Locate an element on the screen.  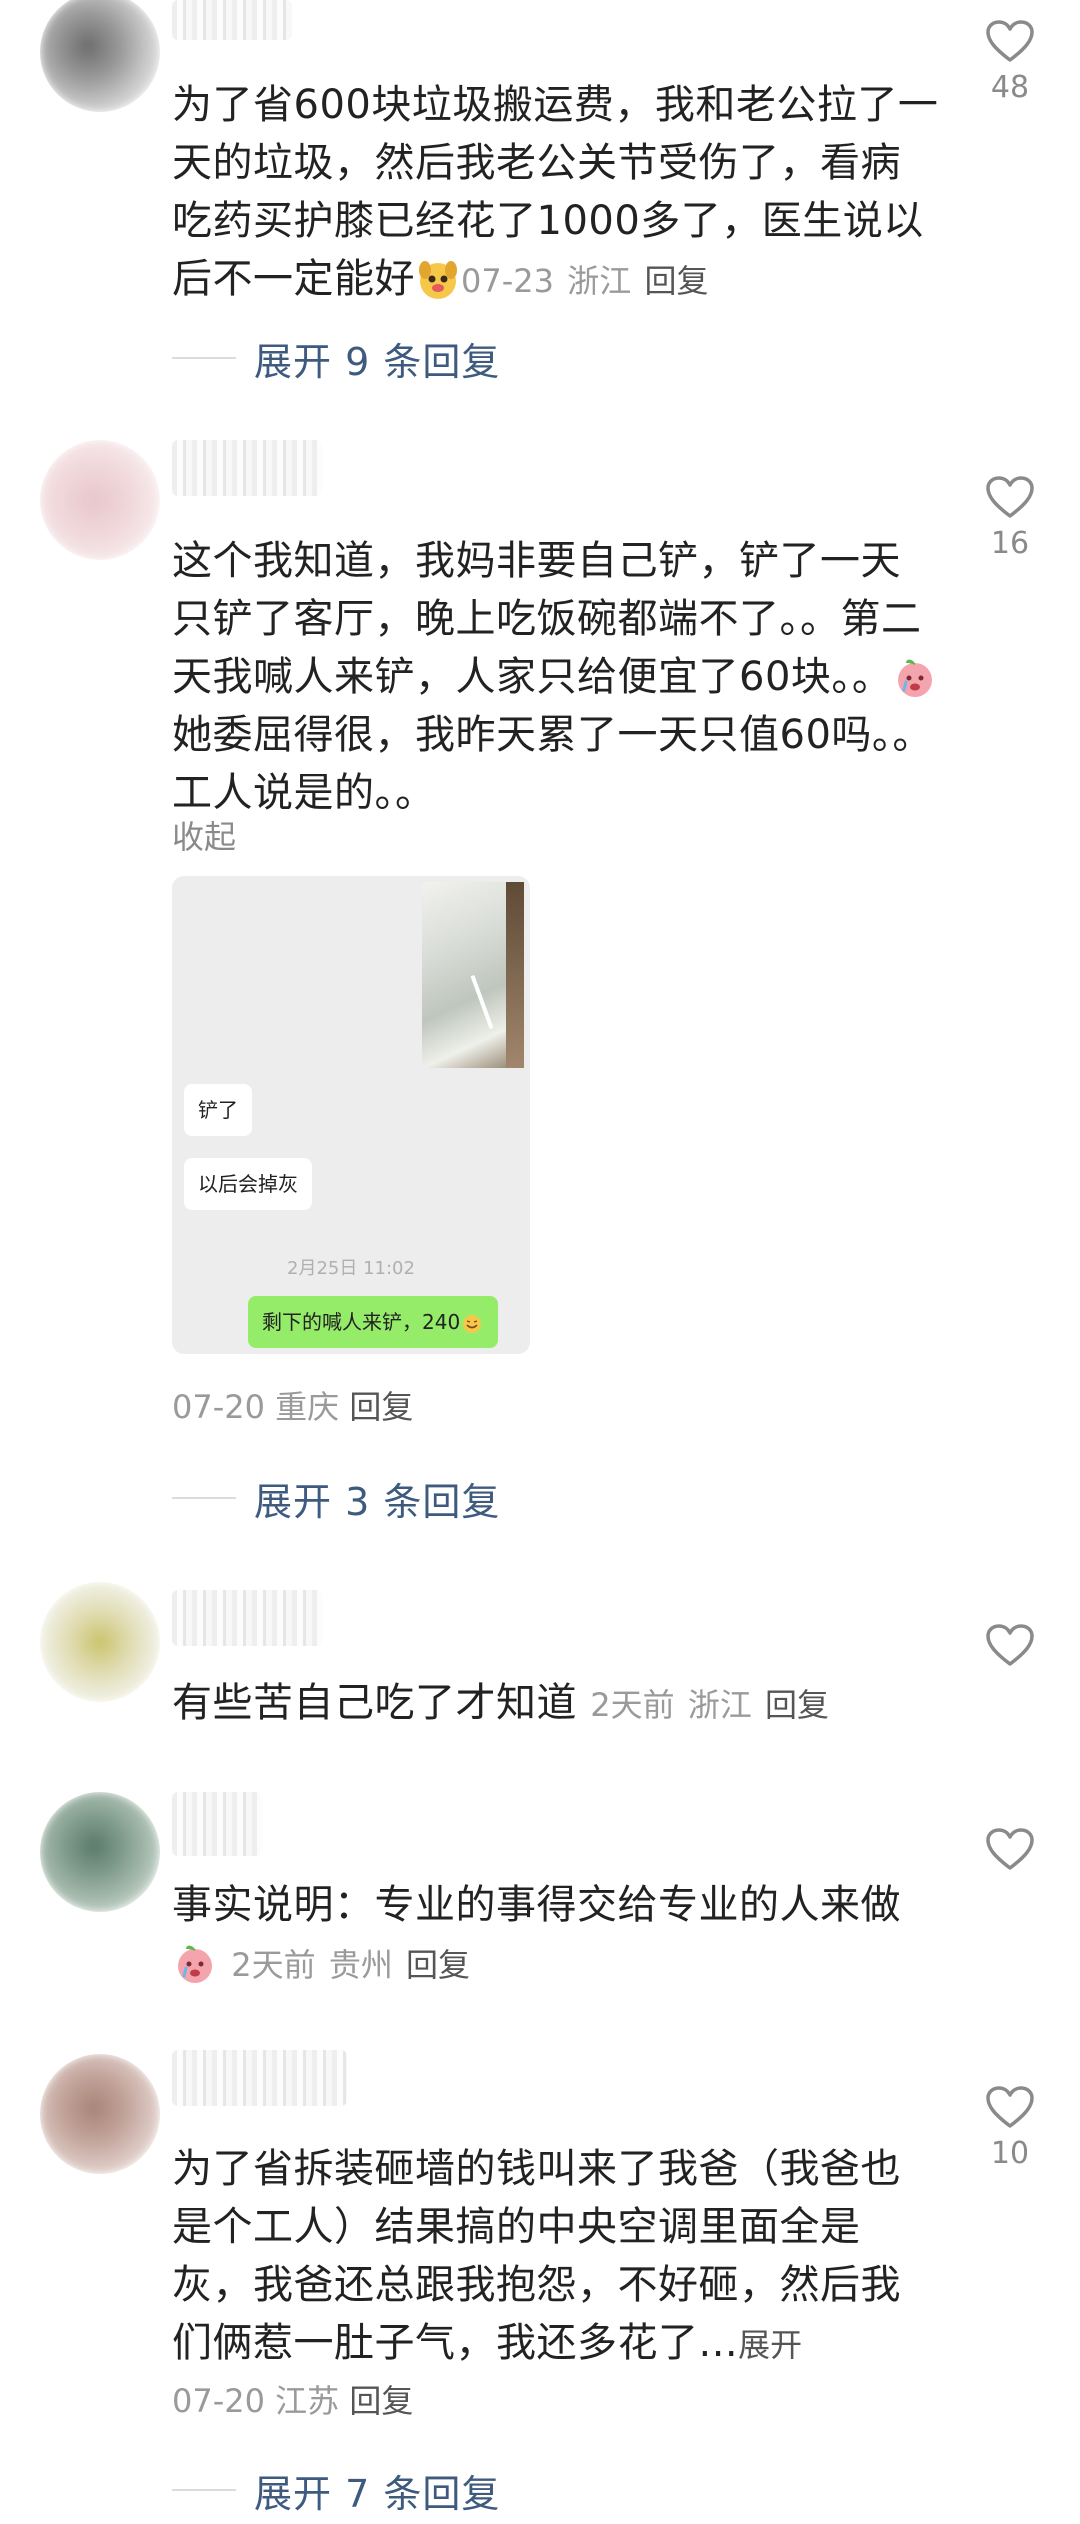
comment-location: 贵州 is located at coordinates (360, 1965).